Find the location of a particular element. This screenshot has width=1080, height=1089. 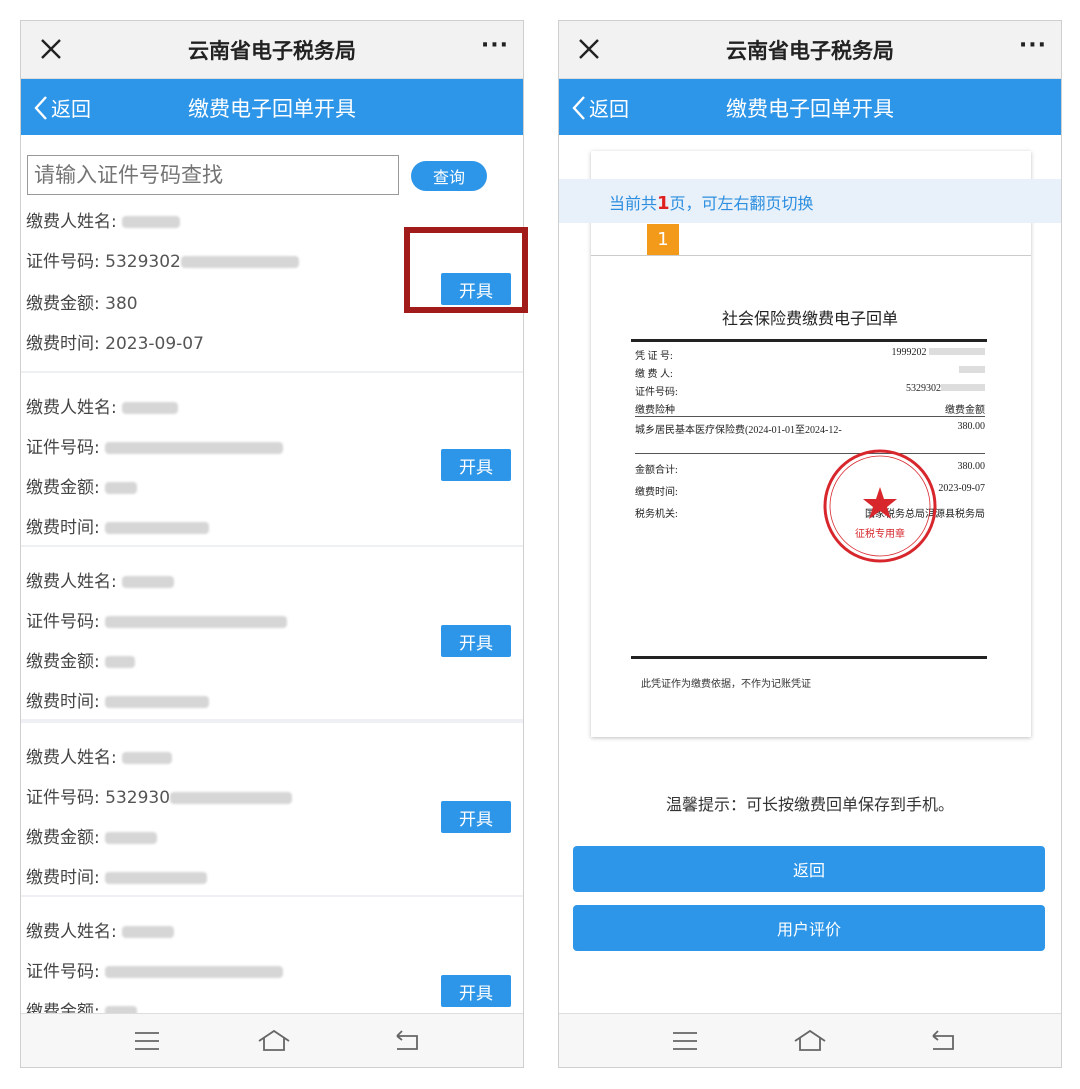

list-item: 缴费人姓名: 证件号码: 缴费金额: 开具 is located at coordinates (272, 956).